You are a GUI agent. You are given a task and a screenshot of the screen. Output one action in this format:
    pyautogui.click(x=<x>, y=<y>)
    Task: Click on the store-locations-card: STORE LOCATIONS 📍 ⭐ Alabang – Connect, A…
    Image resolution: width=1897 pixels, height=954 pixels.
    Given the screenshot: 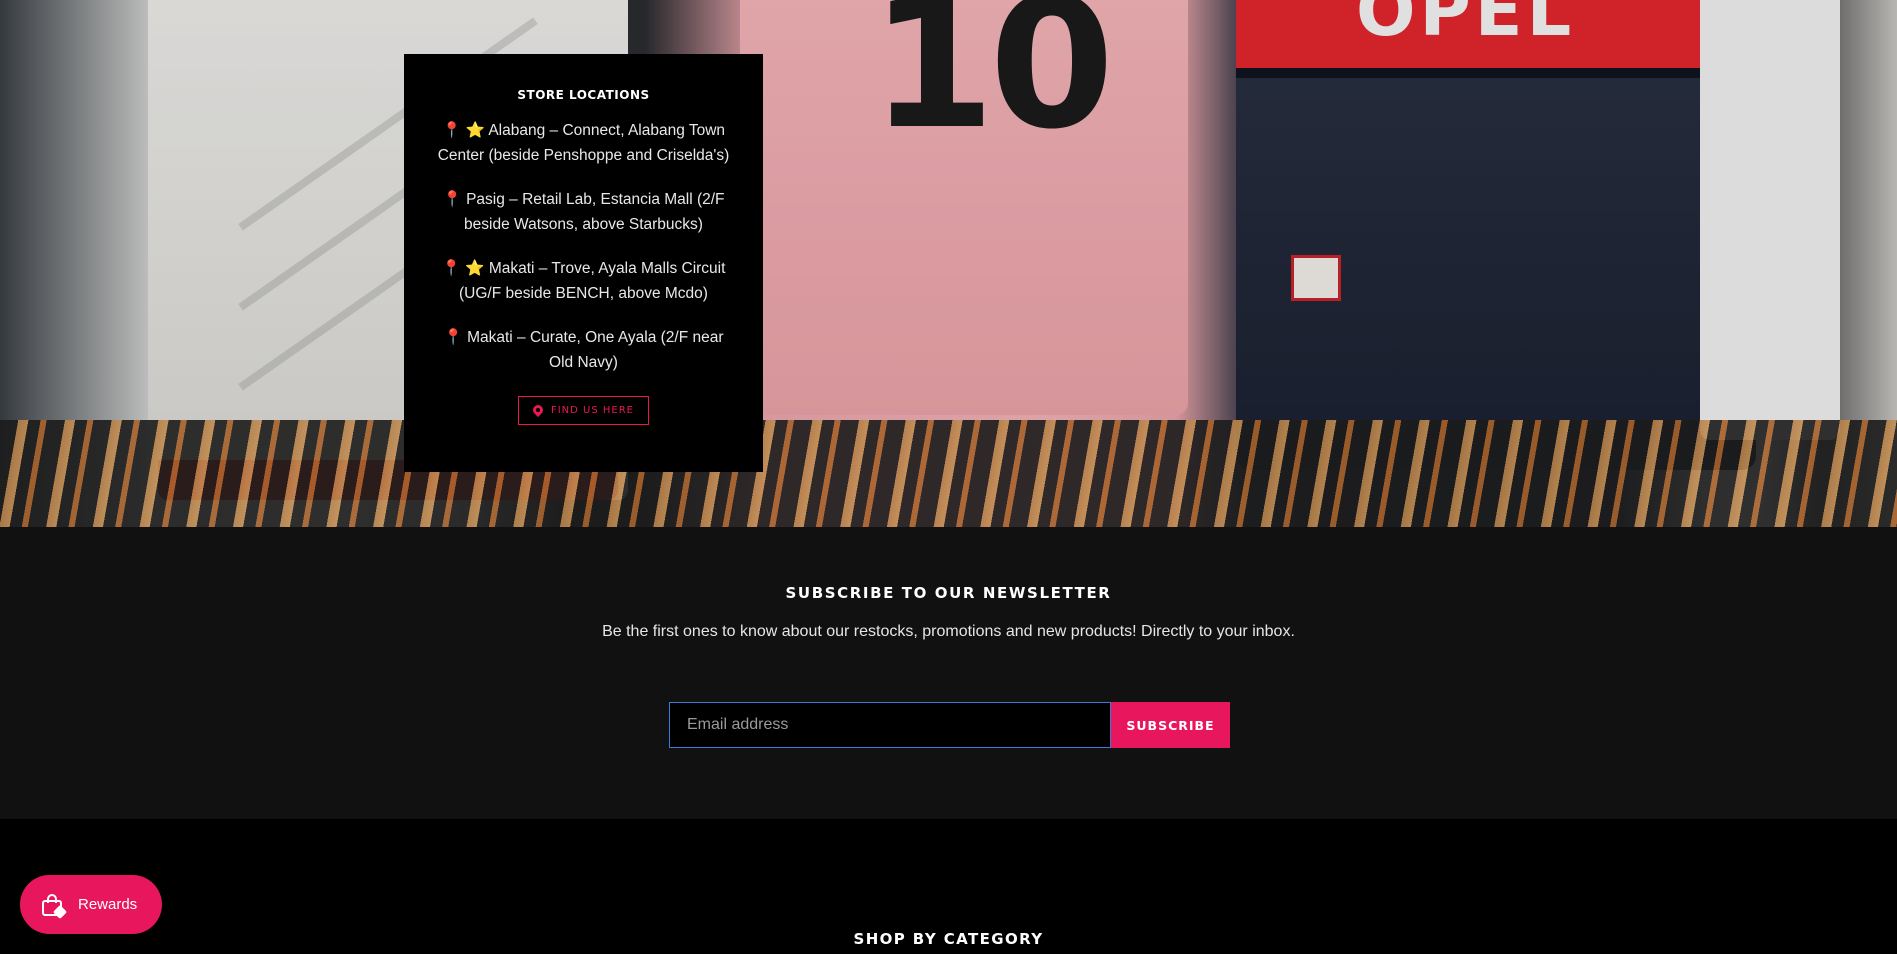 What is the action you would take?
    pyautogui.click(x=583, y=263)
    